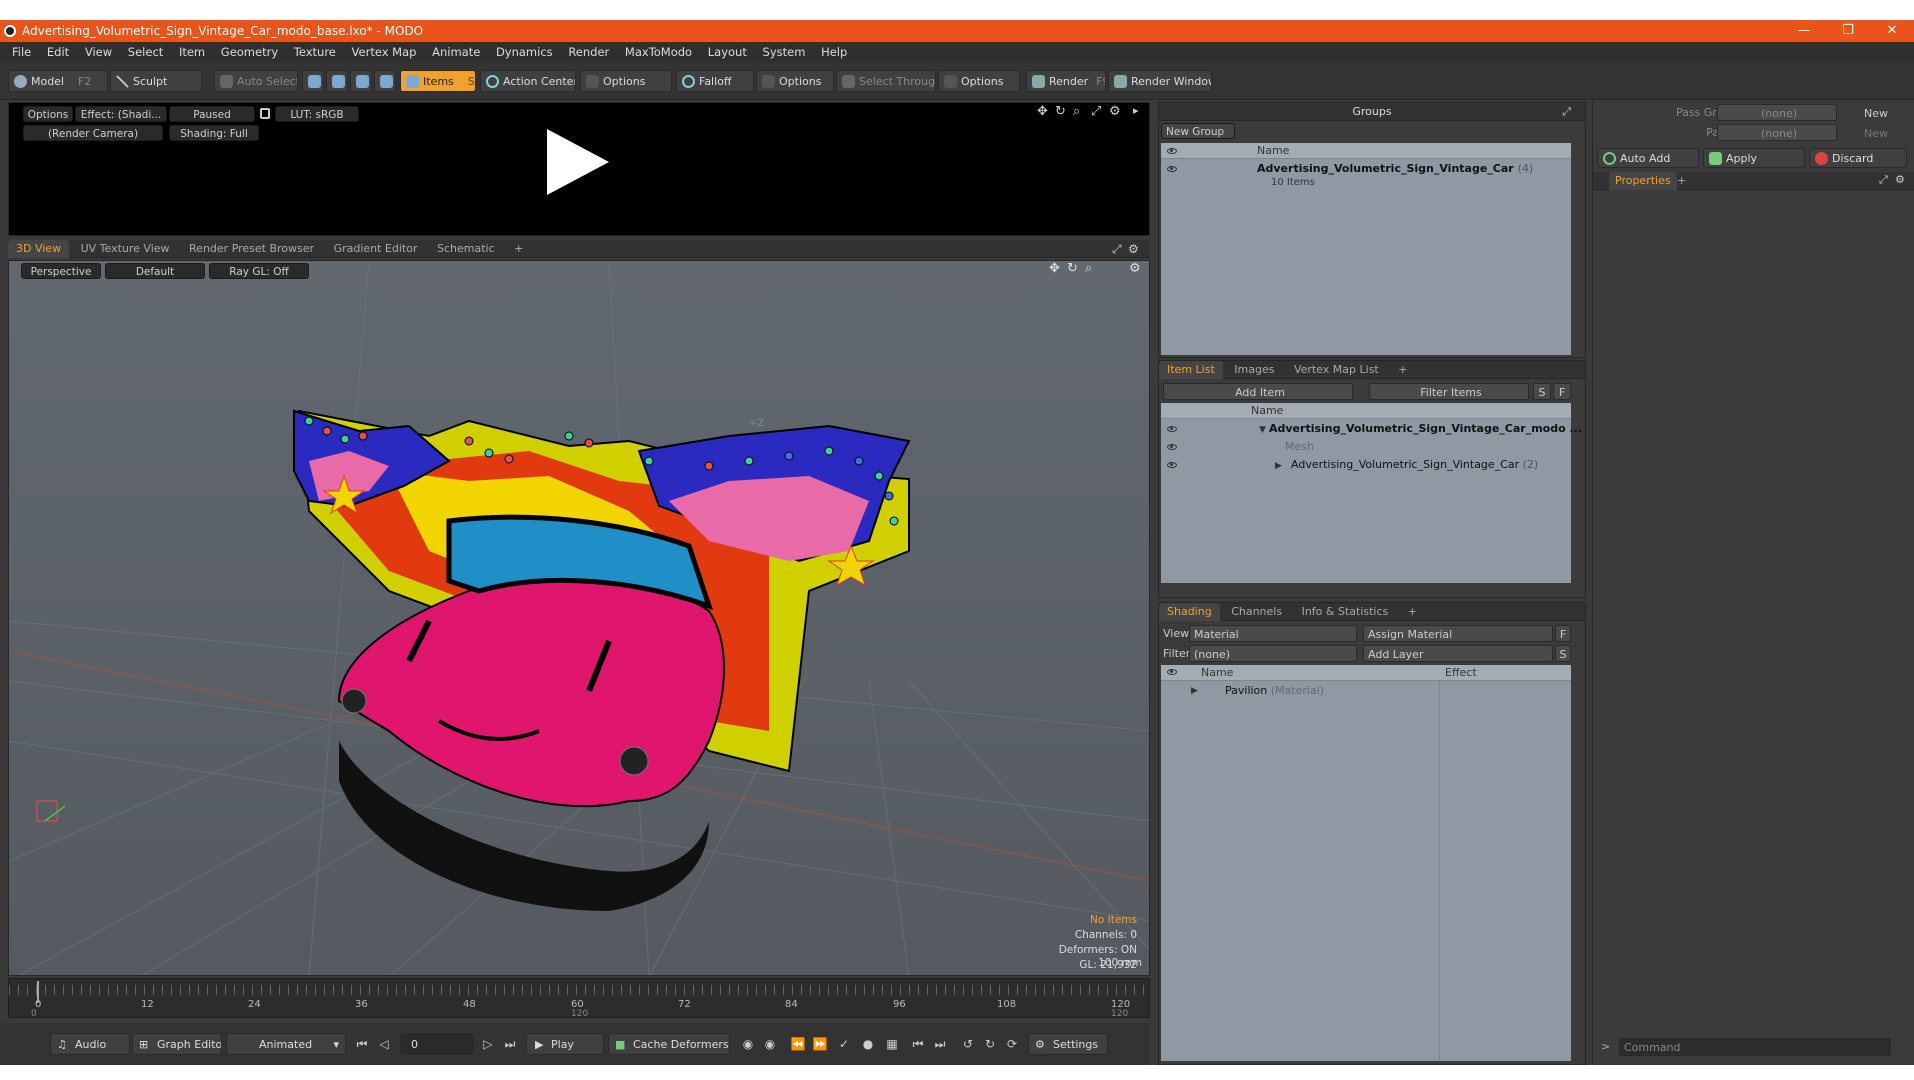 The height and width of the screenshot is (1080, 1914). What do you see at coordinates (286, 1044) in the screenshot?
I see `animated-dropdown: Animated ▾` at bounding box center [286, 1044].